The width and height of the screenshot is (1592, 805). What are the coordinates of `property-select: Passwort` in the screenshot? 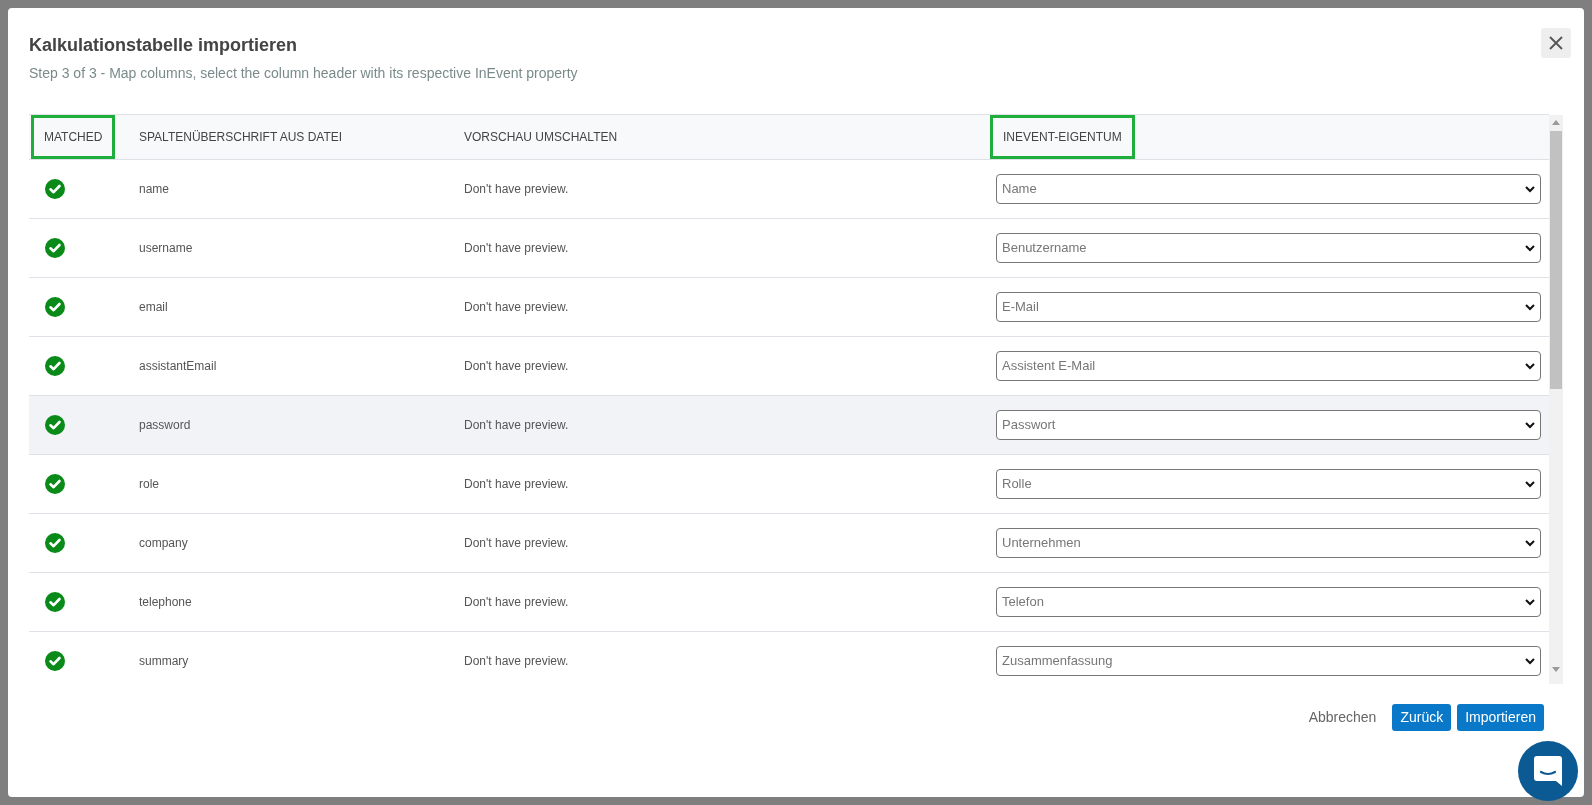 It's located at (1268, 425).